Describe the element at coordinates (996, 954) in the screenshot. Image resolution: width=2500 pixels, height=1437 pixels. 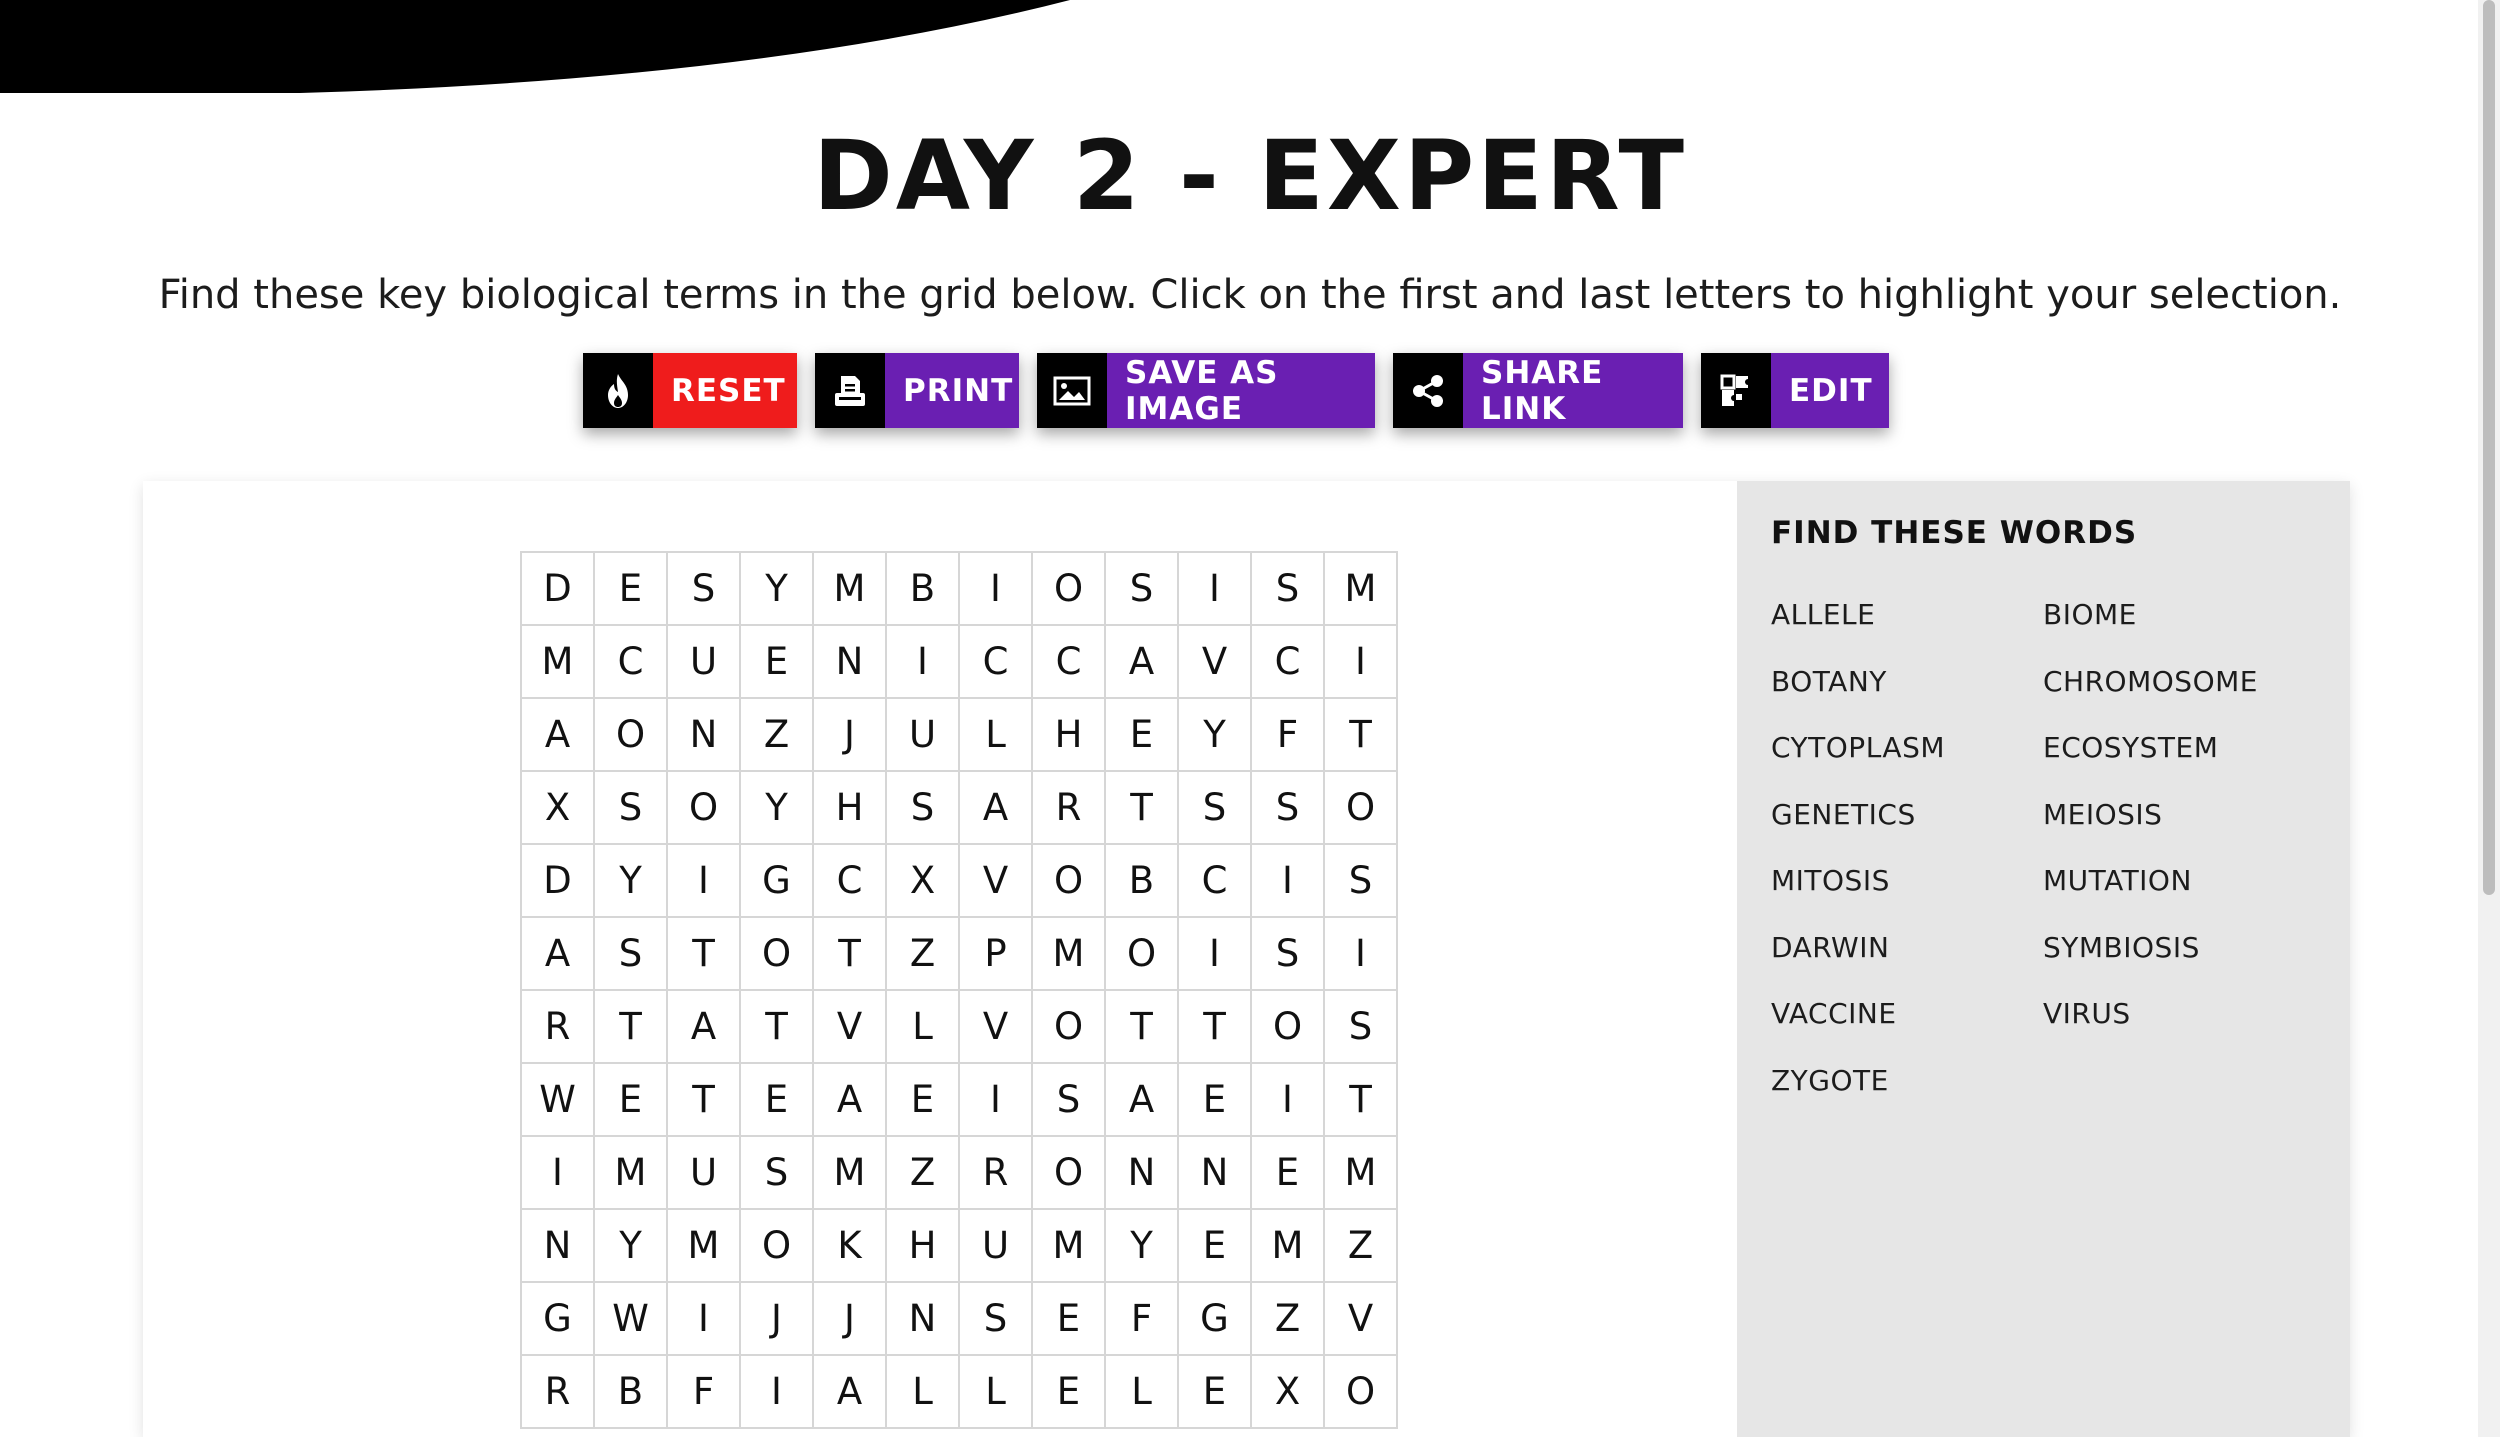
I see `grid-cell: P` at that location.